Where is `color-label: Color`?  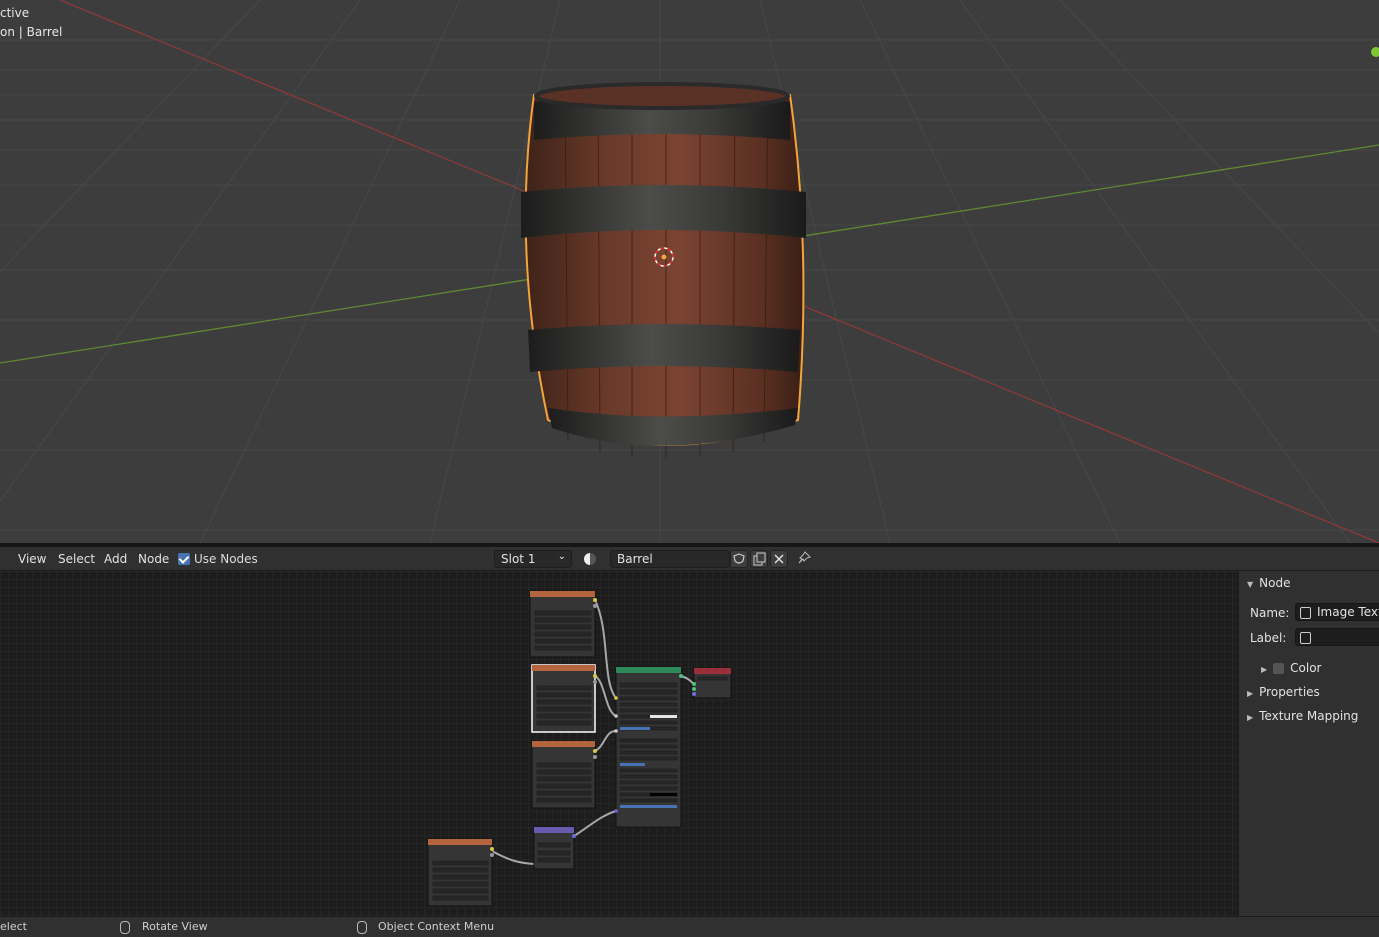
color-label: Color is located at coordinates (1306, 668).